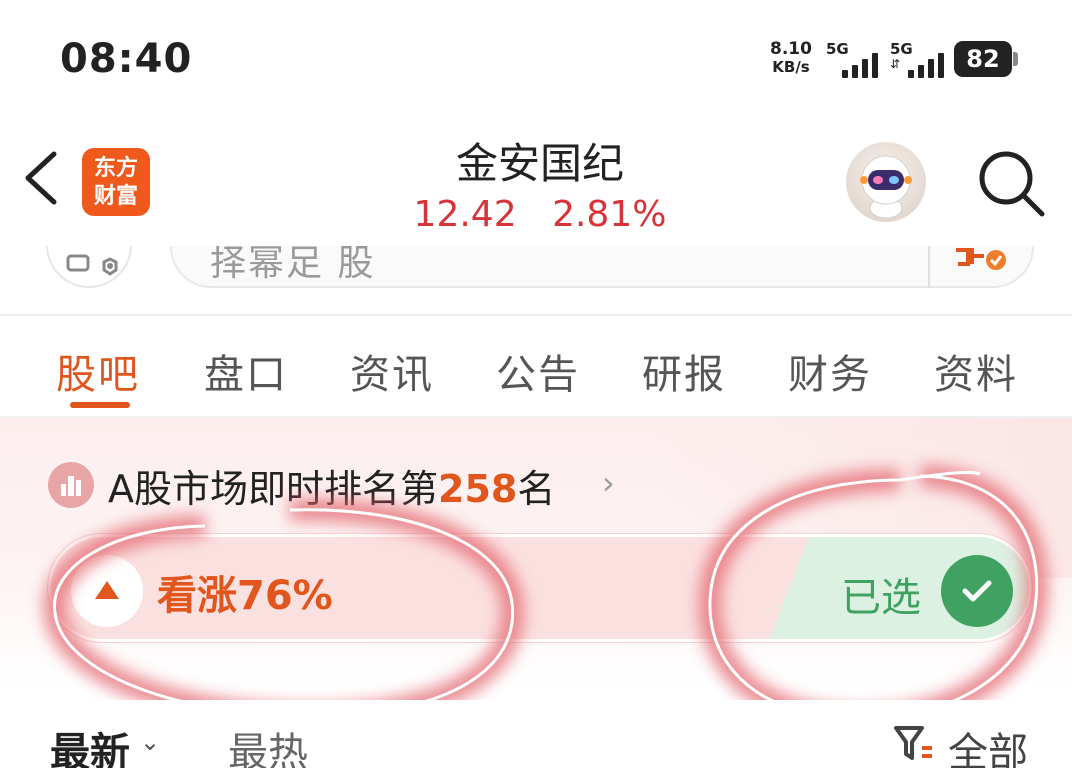 The width and height of the screenshot is (1072, 768). What do you see at coordinates (538, 371) in the screenshot?
I see `tab-announcements: 公告` at bounding box center [538, 371].